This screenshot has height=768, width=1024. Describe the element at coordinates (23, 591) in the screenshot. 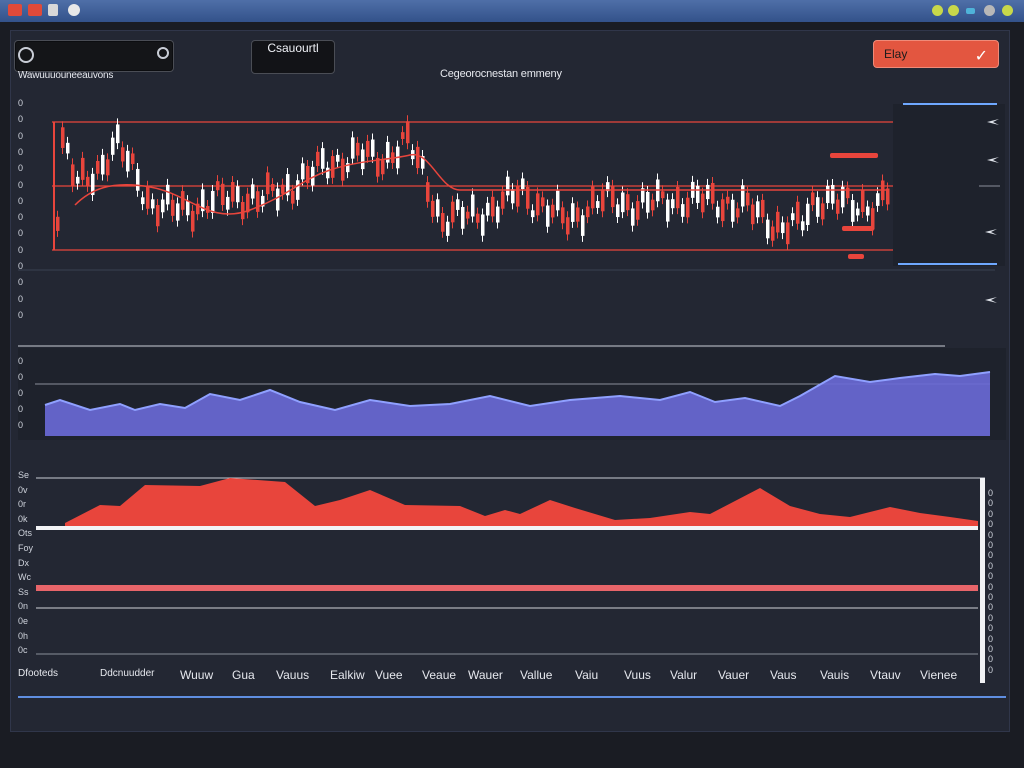

I see `axis-tick-label: Ss` at that location.